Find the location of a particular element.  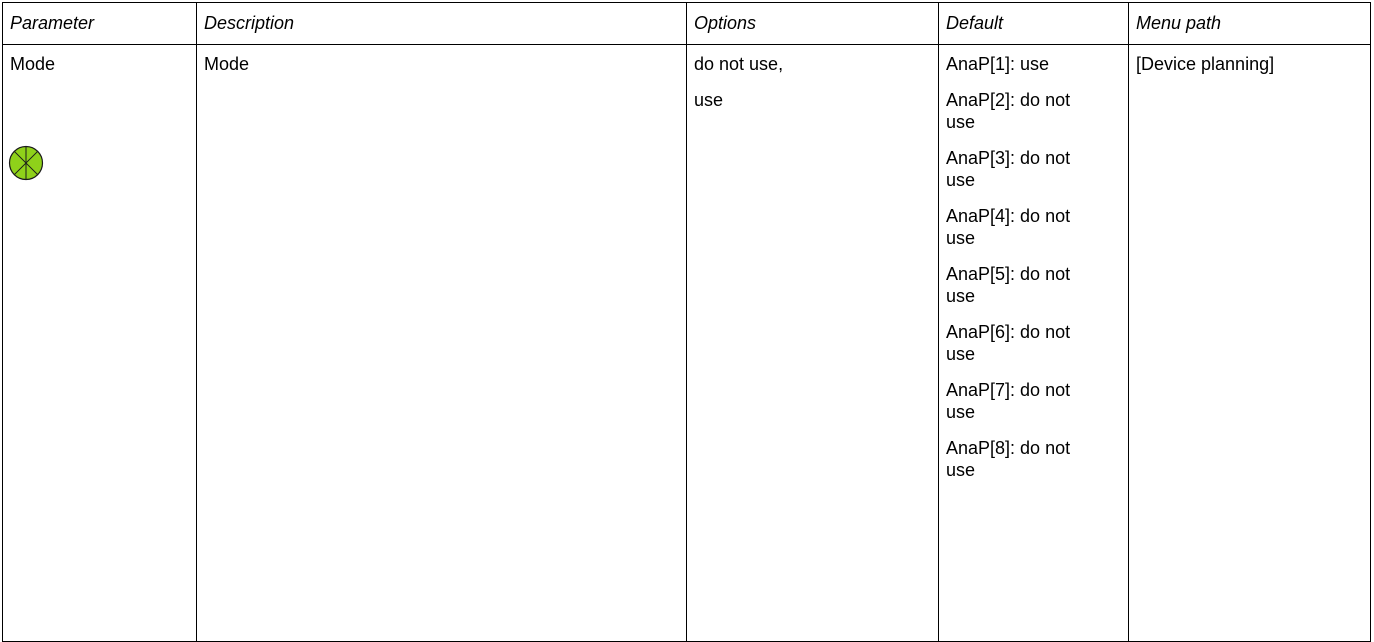

default-entry: AnaP[1]: use is located at coordinates (998, 64).